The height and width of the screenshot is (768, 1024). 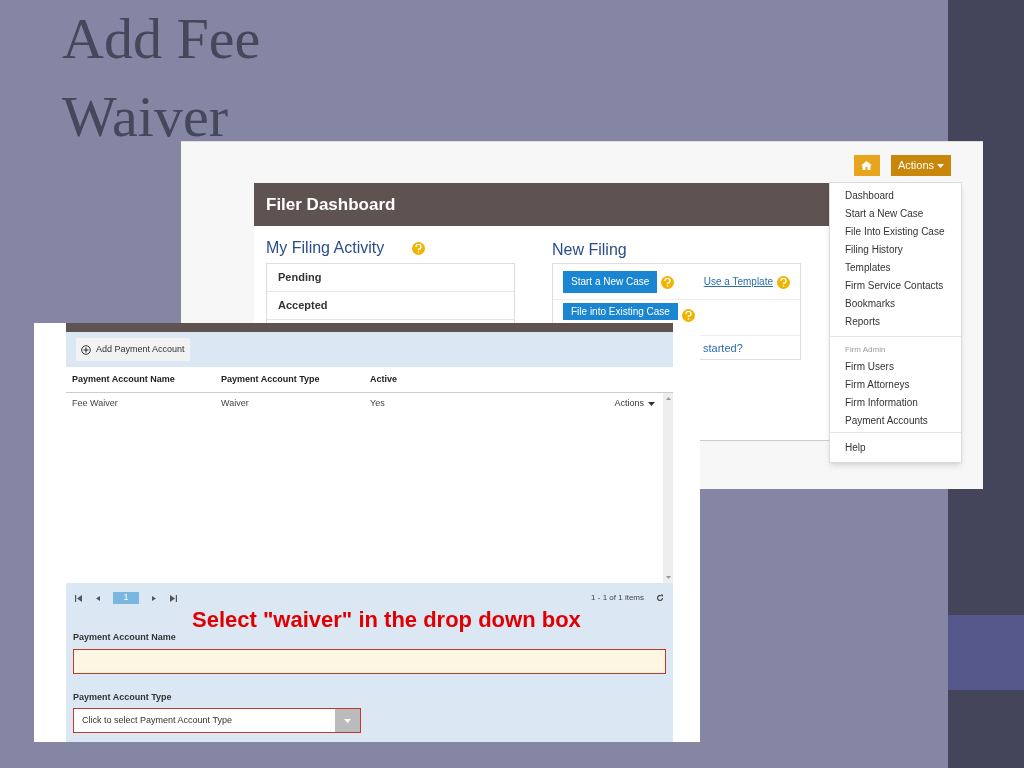 I want to click on file-case-button: File into Existing Case, so click(x=620, y=311).